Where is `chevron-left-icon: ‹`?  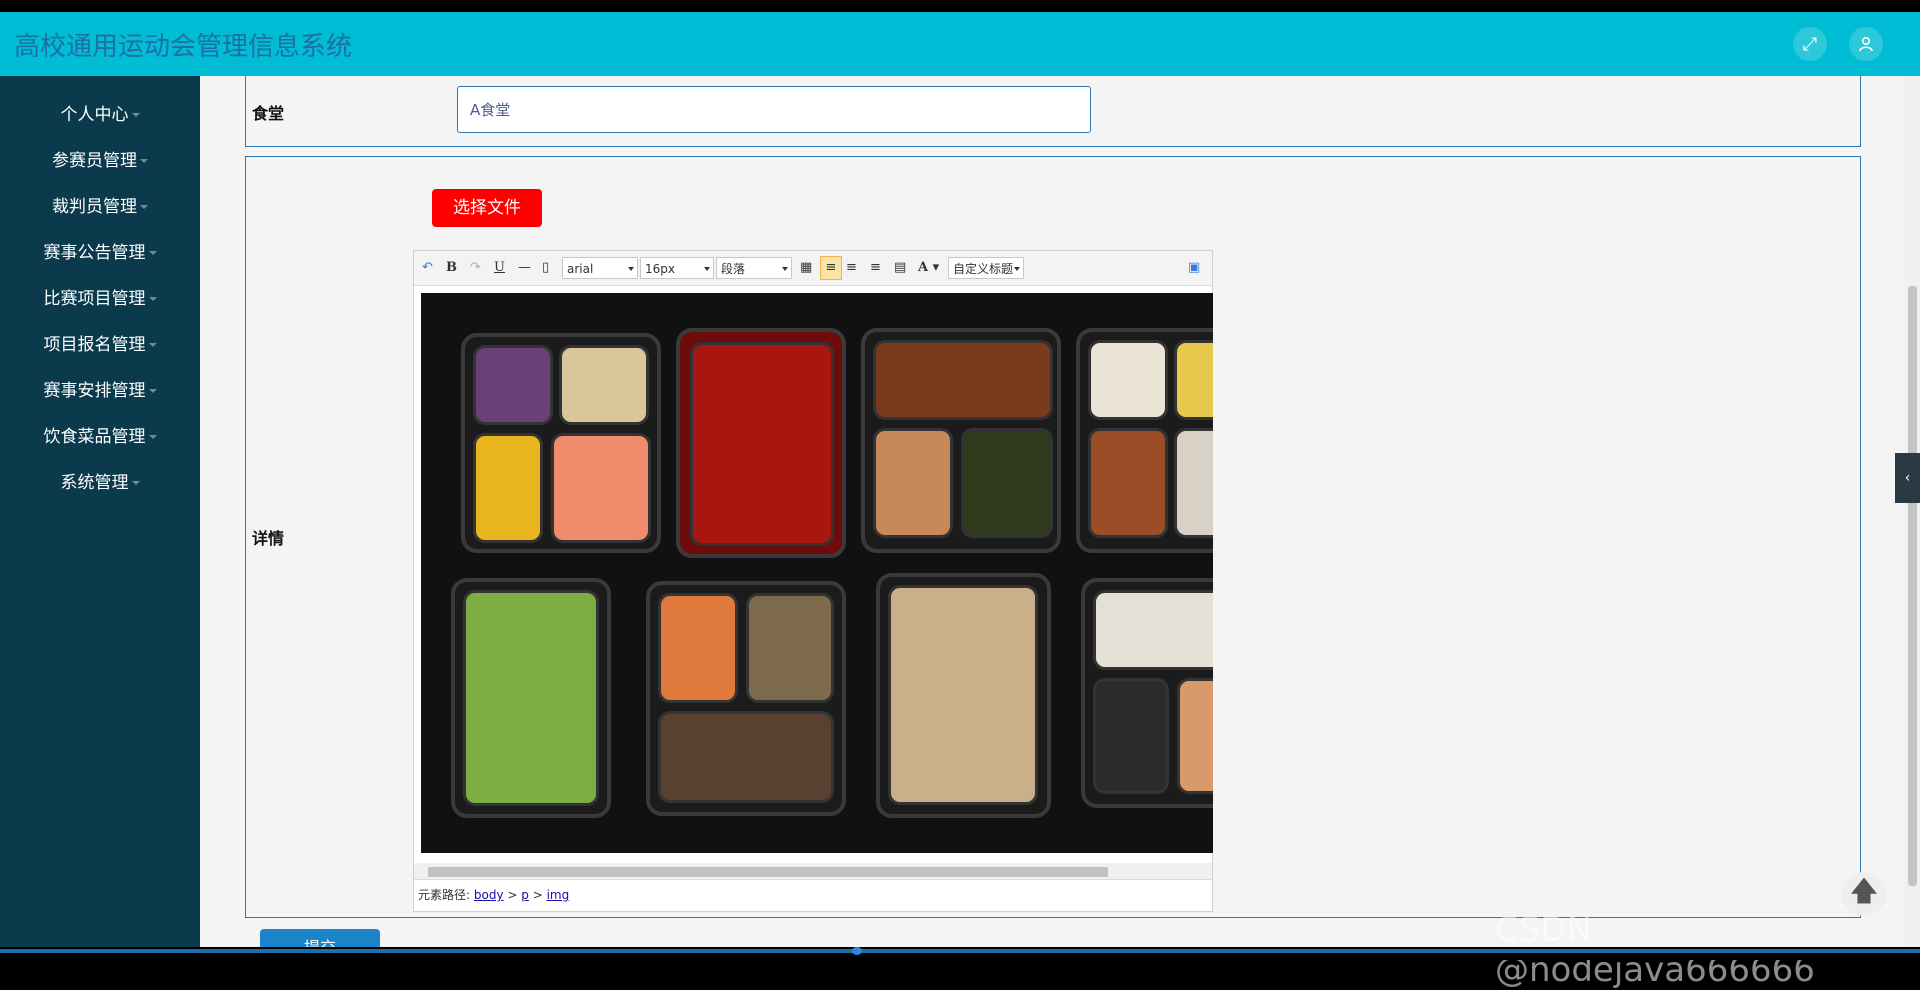 chevron-left-icon: ‹ is located at coordinates (1907, 478).